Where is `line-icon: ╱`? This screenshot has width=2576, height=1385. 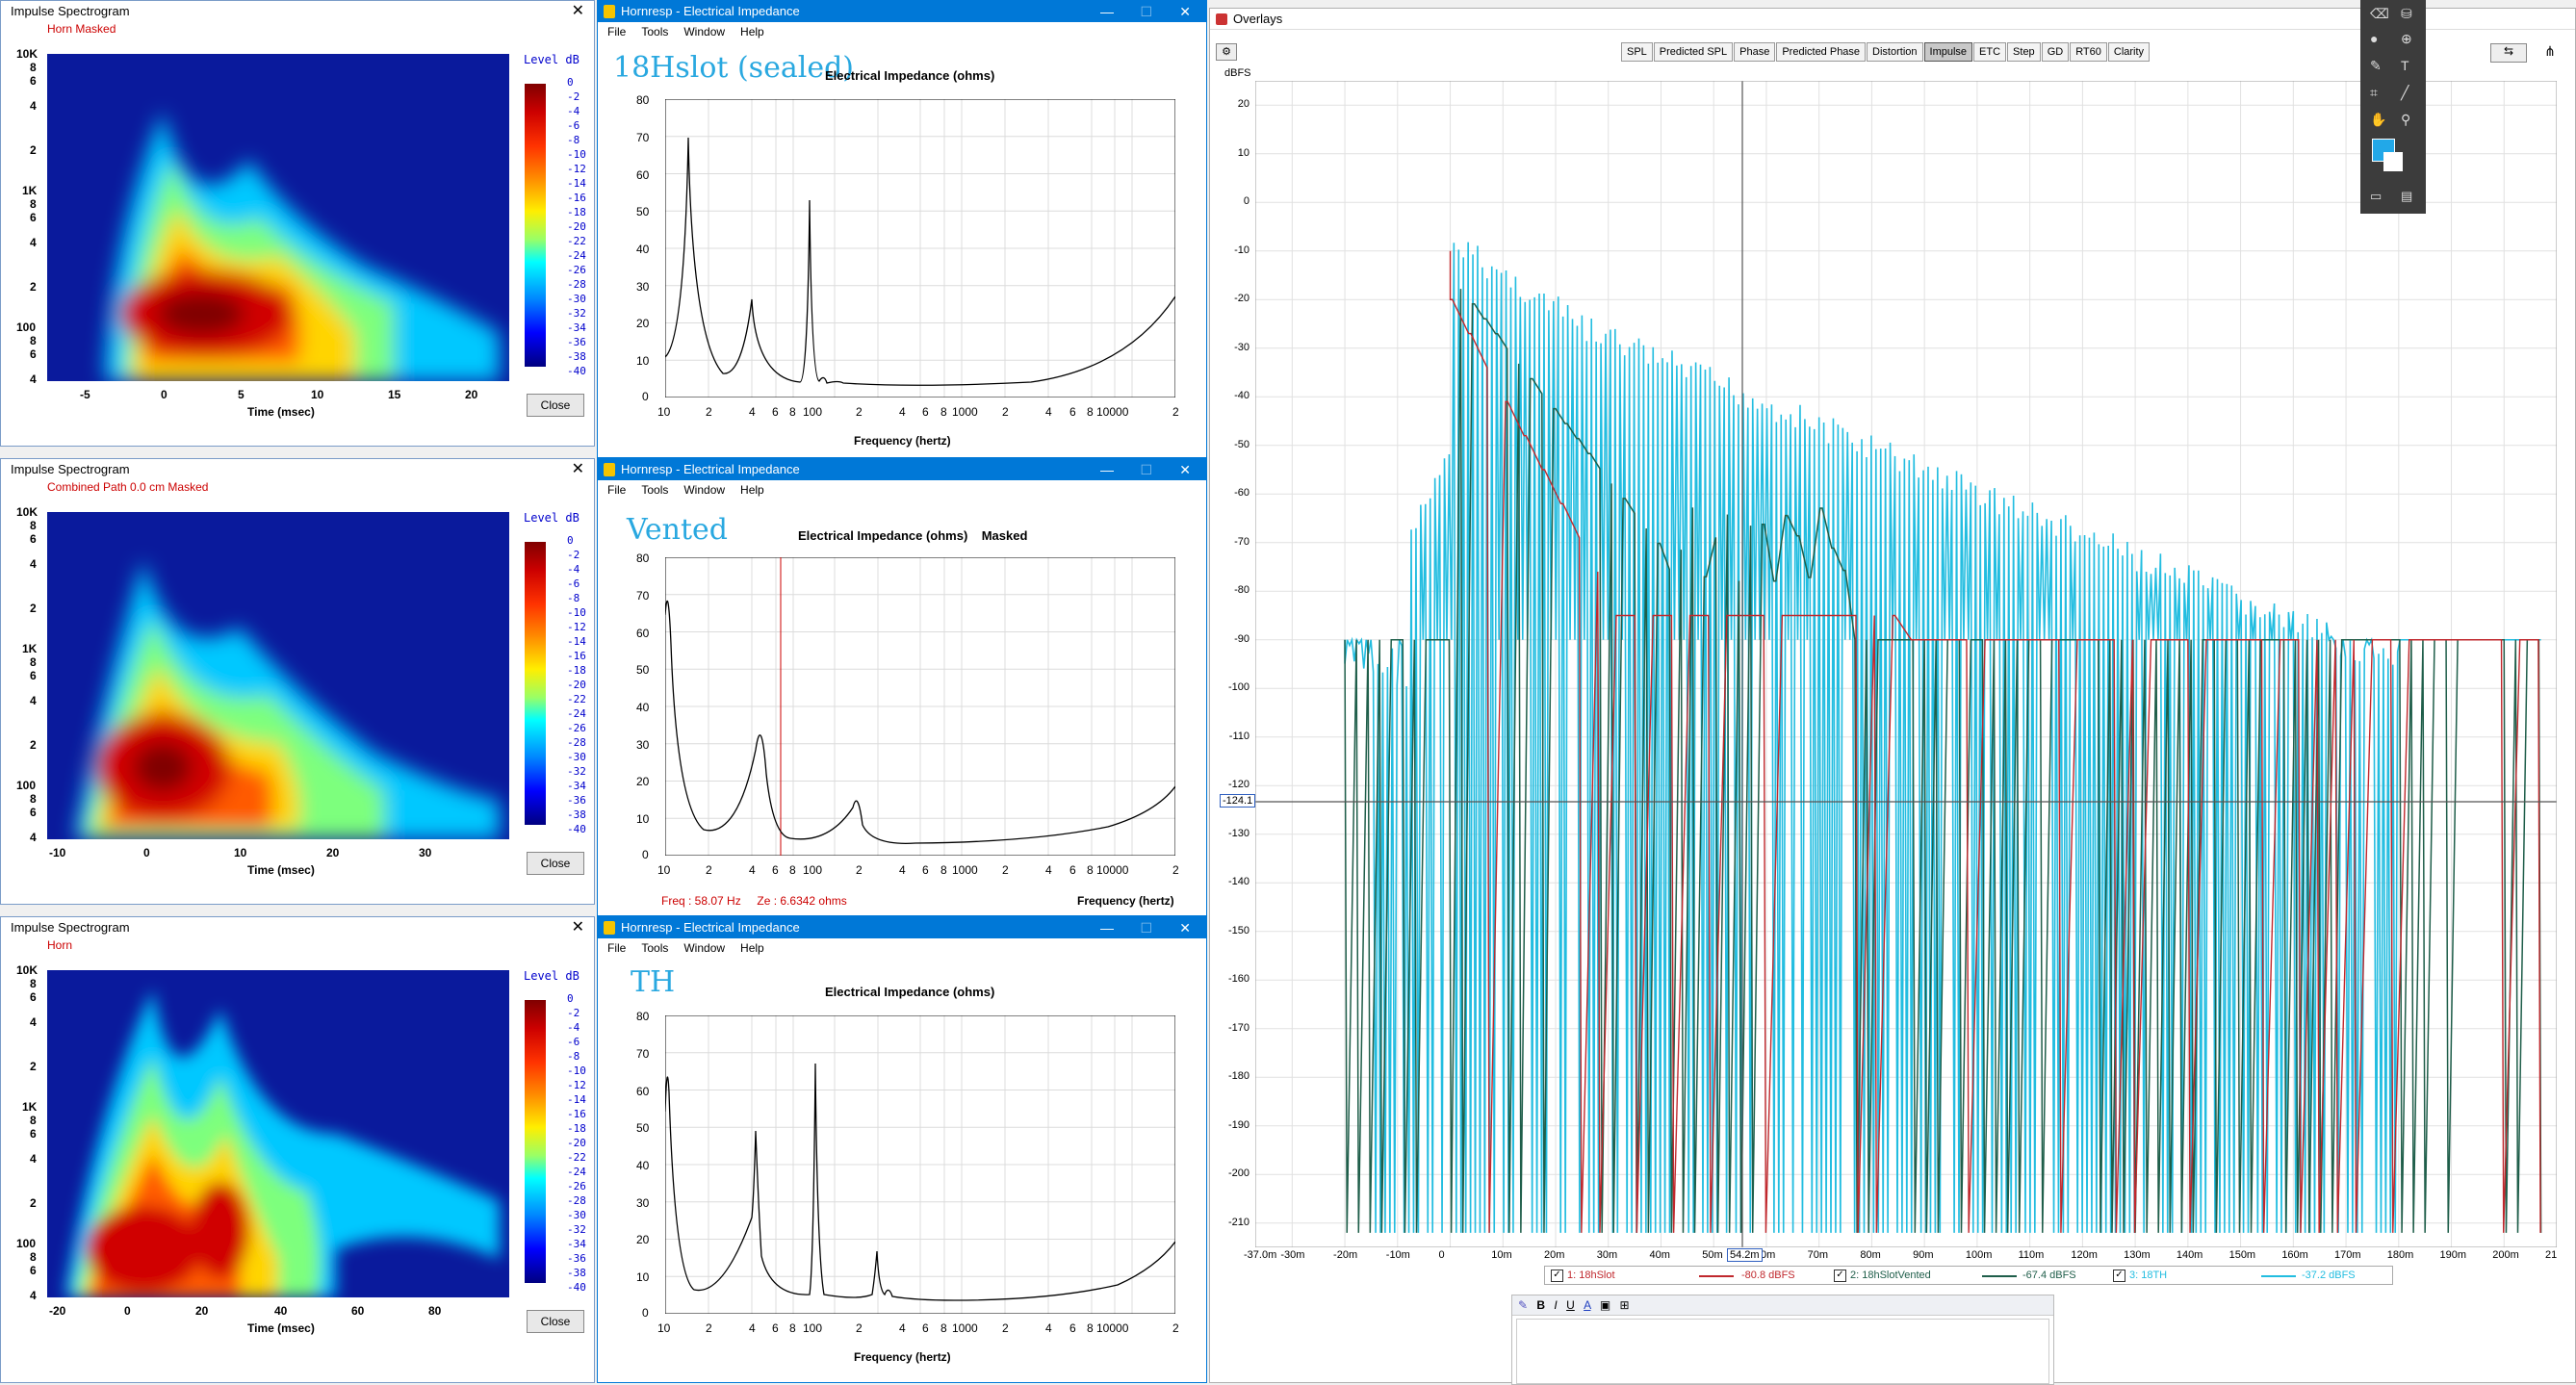
line-icon: ╱ is located at coordinates (2405, 93).